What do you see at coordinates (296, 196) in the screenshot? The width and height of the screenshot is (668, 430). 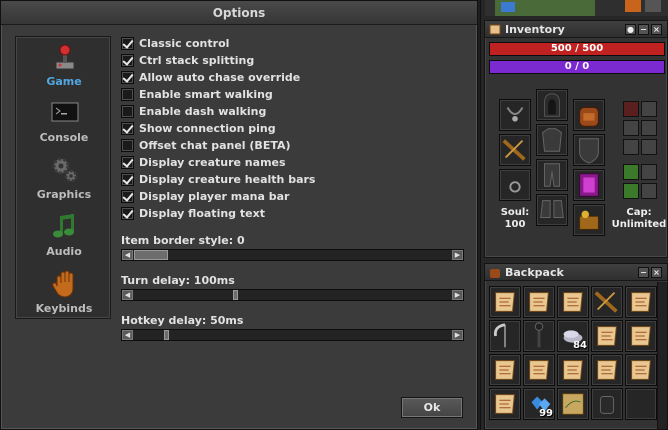 I see `option-player-mana-bar: Display player mana bar` at bounding box center [296, 196].